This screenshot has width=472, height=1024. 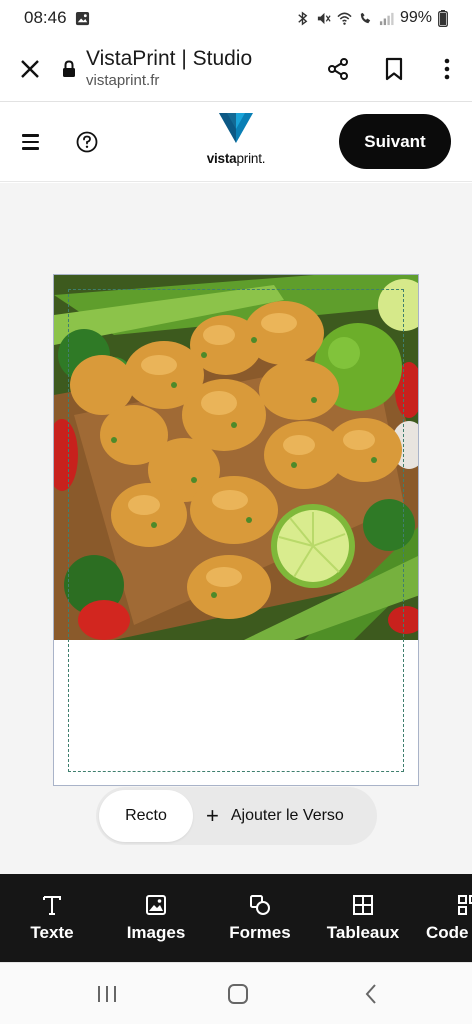 I want to click on table-icon, so click(x=363, y=905).